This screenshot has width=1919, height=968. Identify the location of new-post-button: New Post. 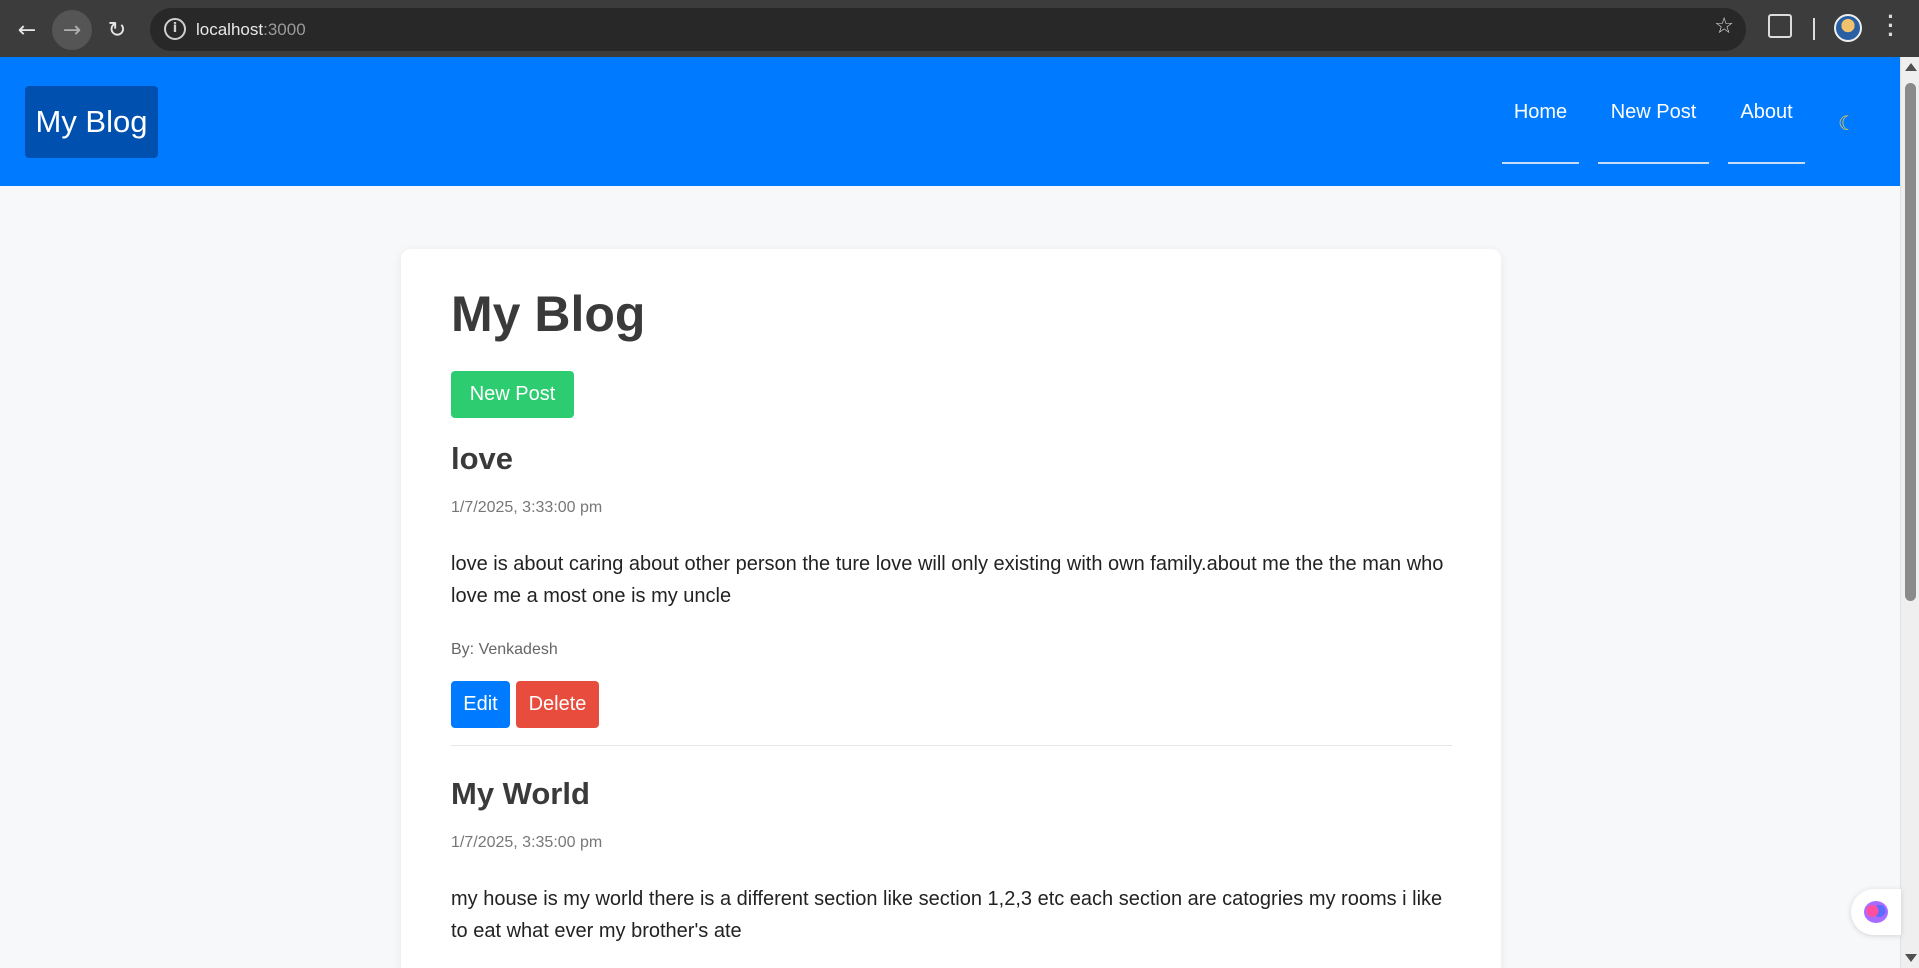
(512, 394).